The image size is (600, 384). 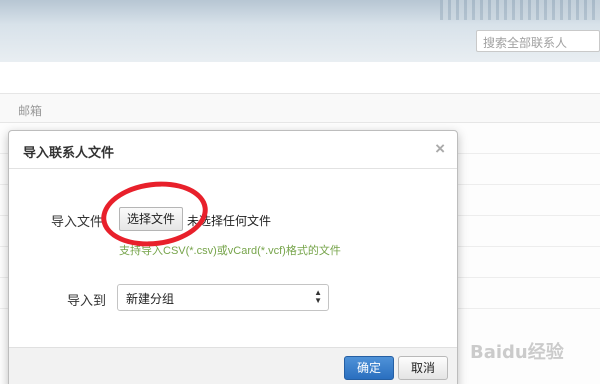 I want to click on group-select-value: 新建分组, so click(x=150, y=299).